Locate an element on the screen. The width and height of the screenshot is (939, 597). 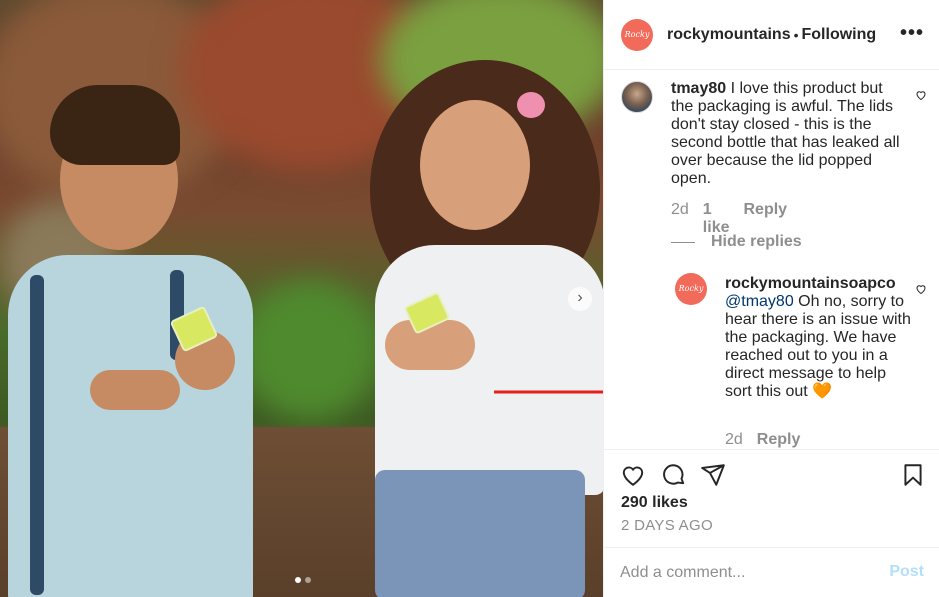
hide-replies-label: Hide replies is located at coordinates (756, 241).